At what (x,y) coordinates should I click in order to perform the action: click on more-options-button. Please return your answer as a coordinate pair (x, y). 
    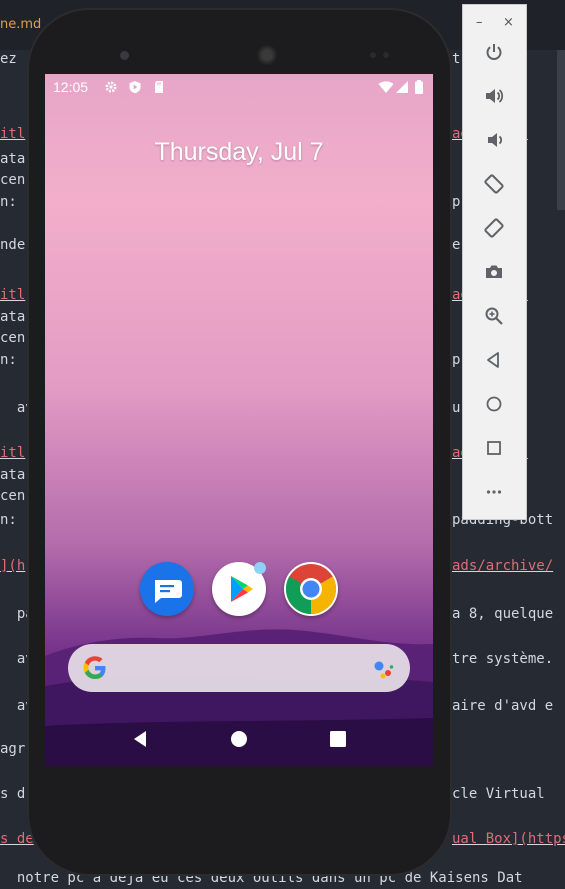
    Looking at the image, I should click on (494, 492).